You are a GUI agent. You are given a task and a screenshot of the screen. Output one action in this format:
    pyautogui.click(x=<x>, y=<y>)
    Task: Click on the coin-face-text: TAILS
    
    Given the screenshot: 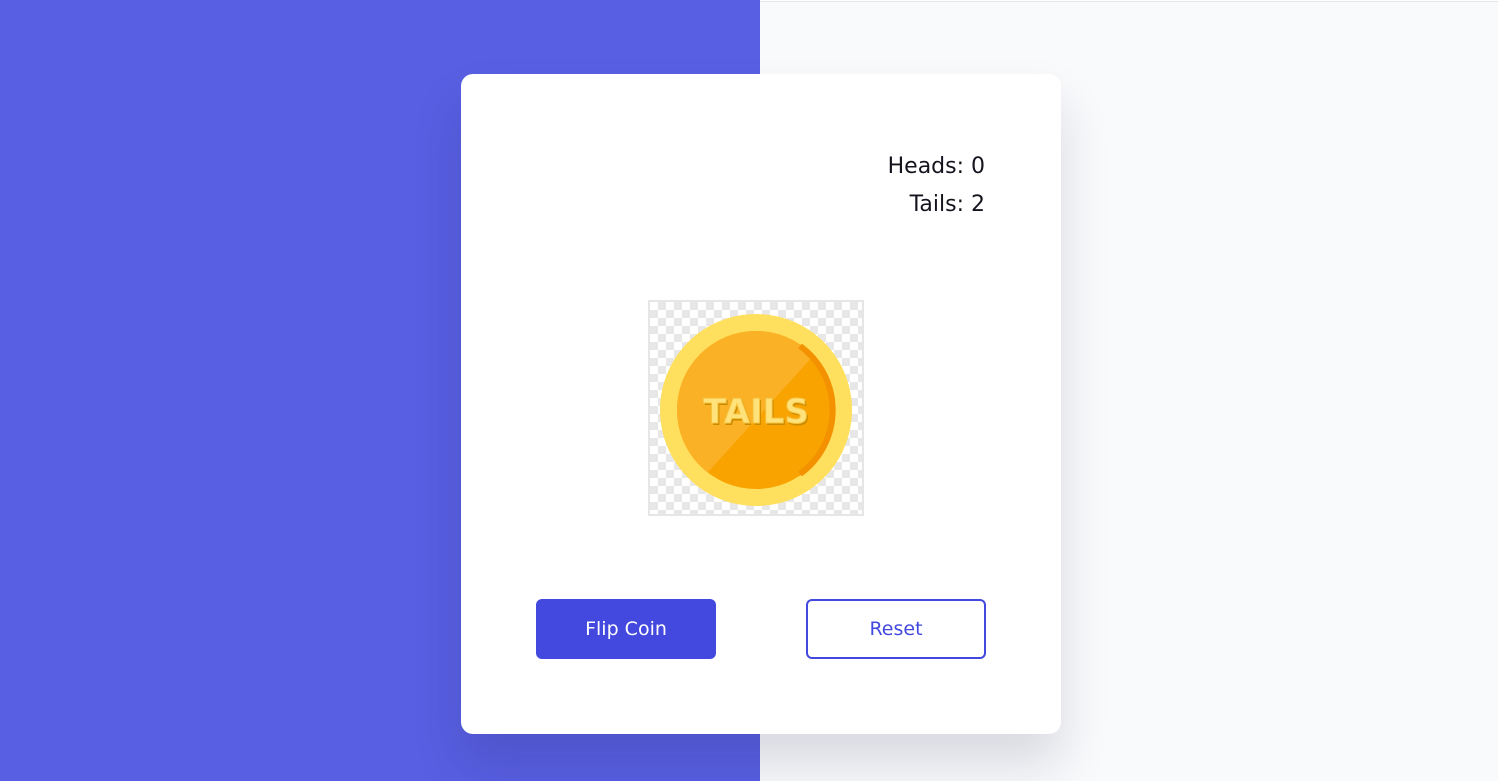 What is the action you would take?
    pyautogui.click(x=756, y=412)
    